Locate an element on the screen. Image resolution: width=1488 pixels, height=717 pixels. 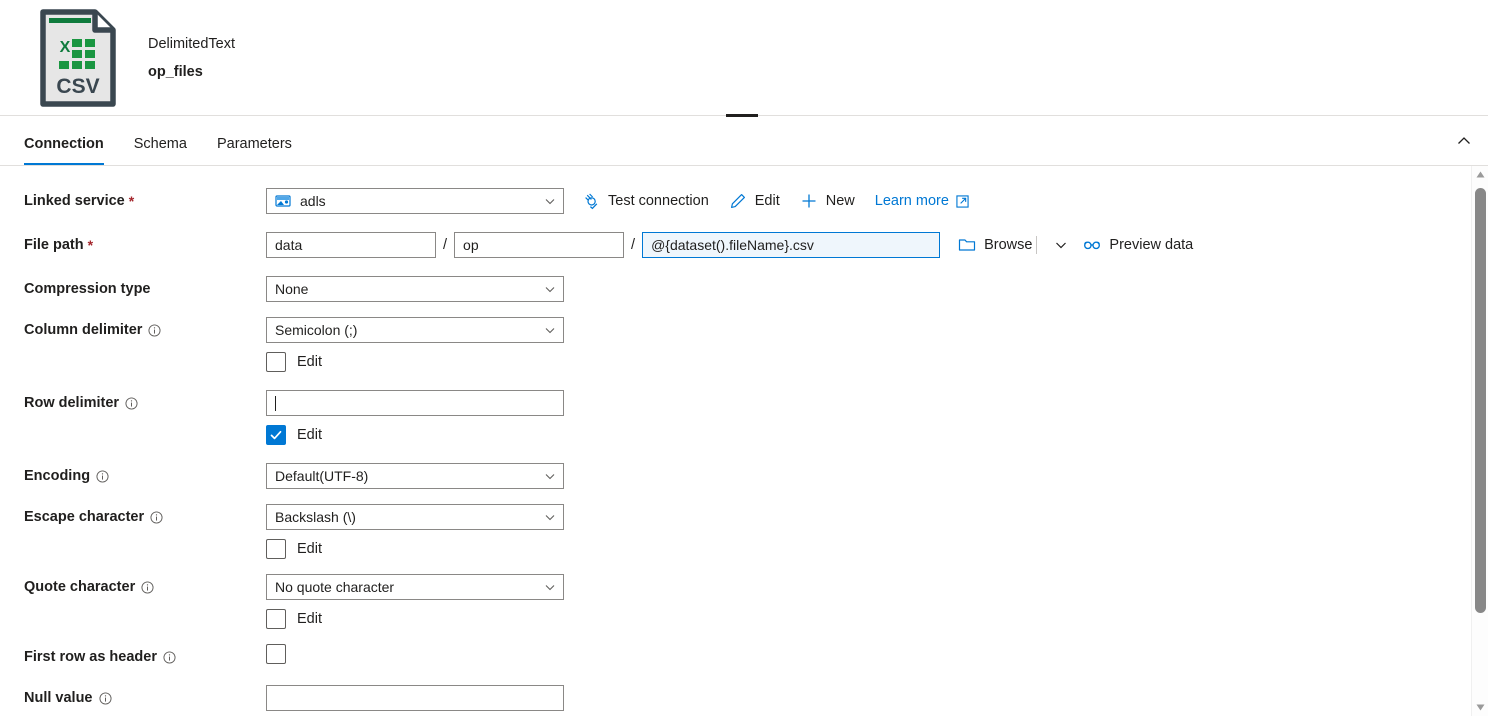
compression-type-value: None is located at coordinates (292, 289).